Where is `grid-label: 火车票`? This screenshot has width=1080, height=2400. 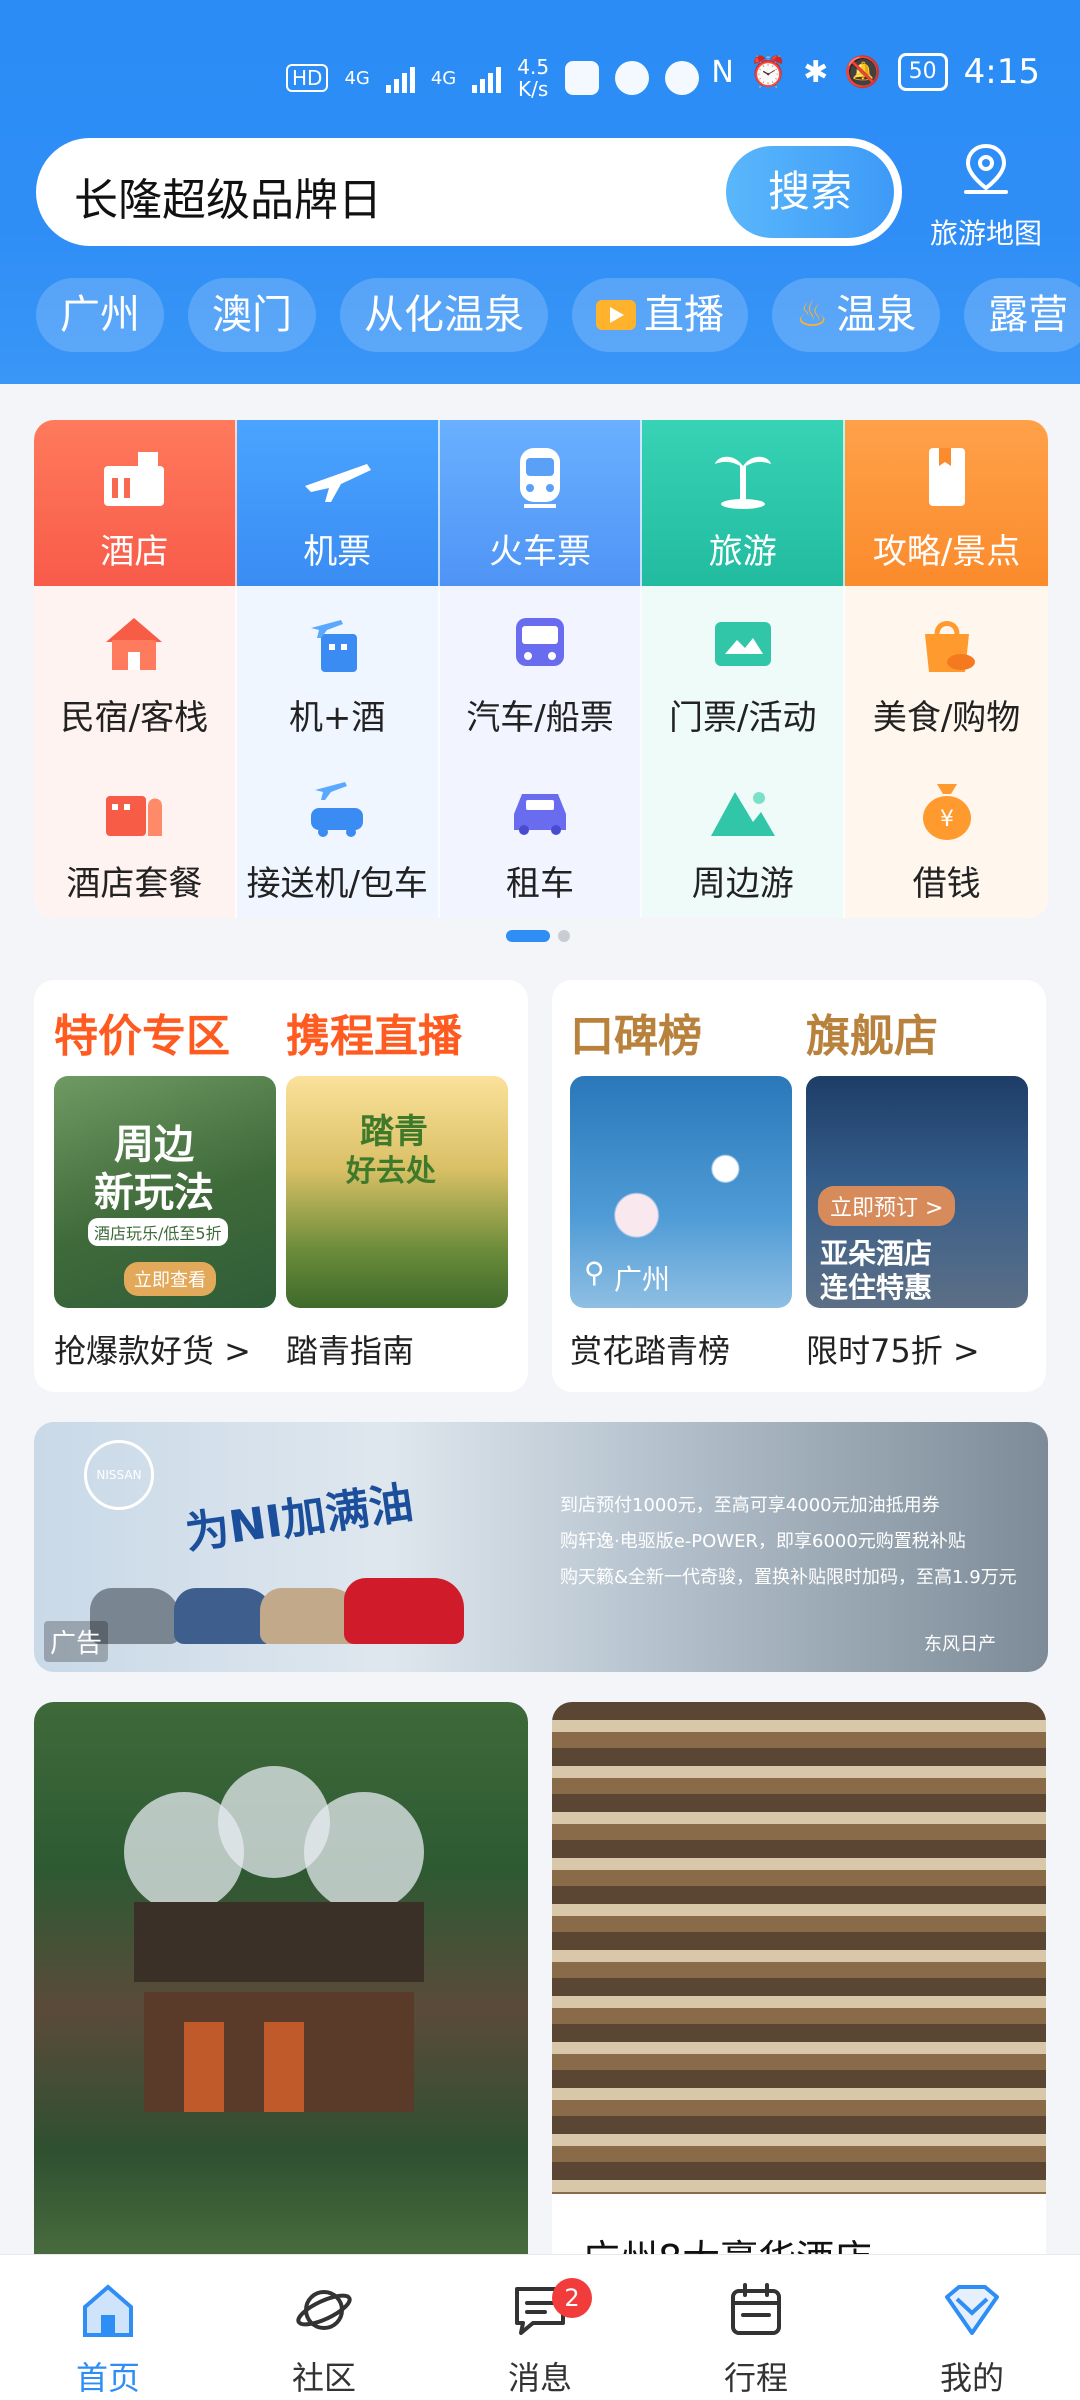
grid-label: 火车票 is located at coordinates (539, 552).